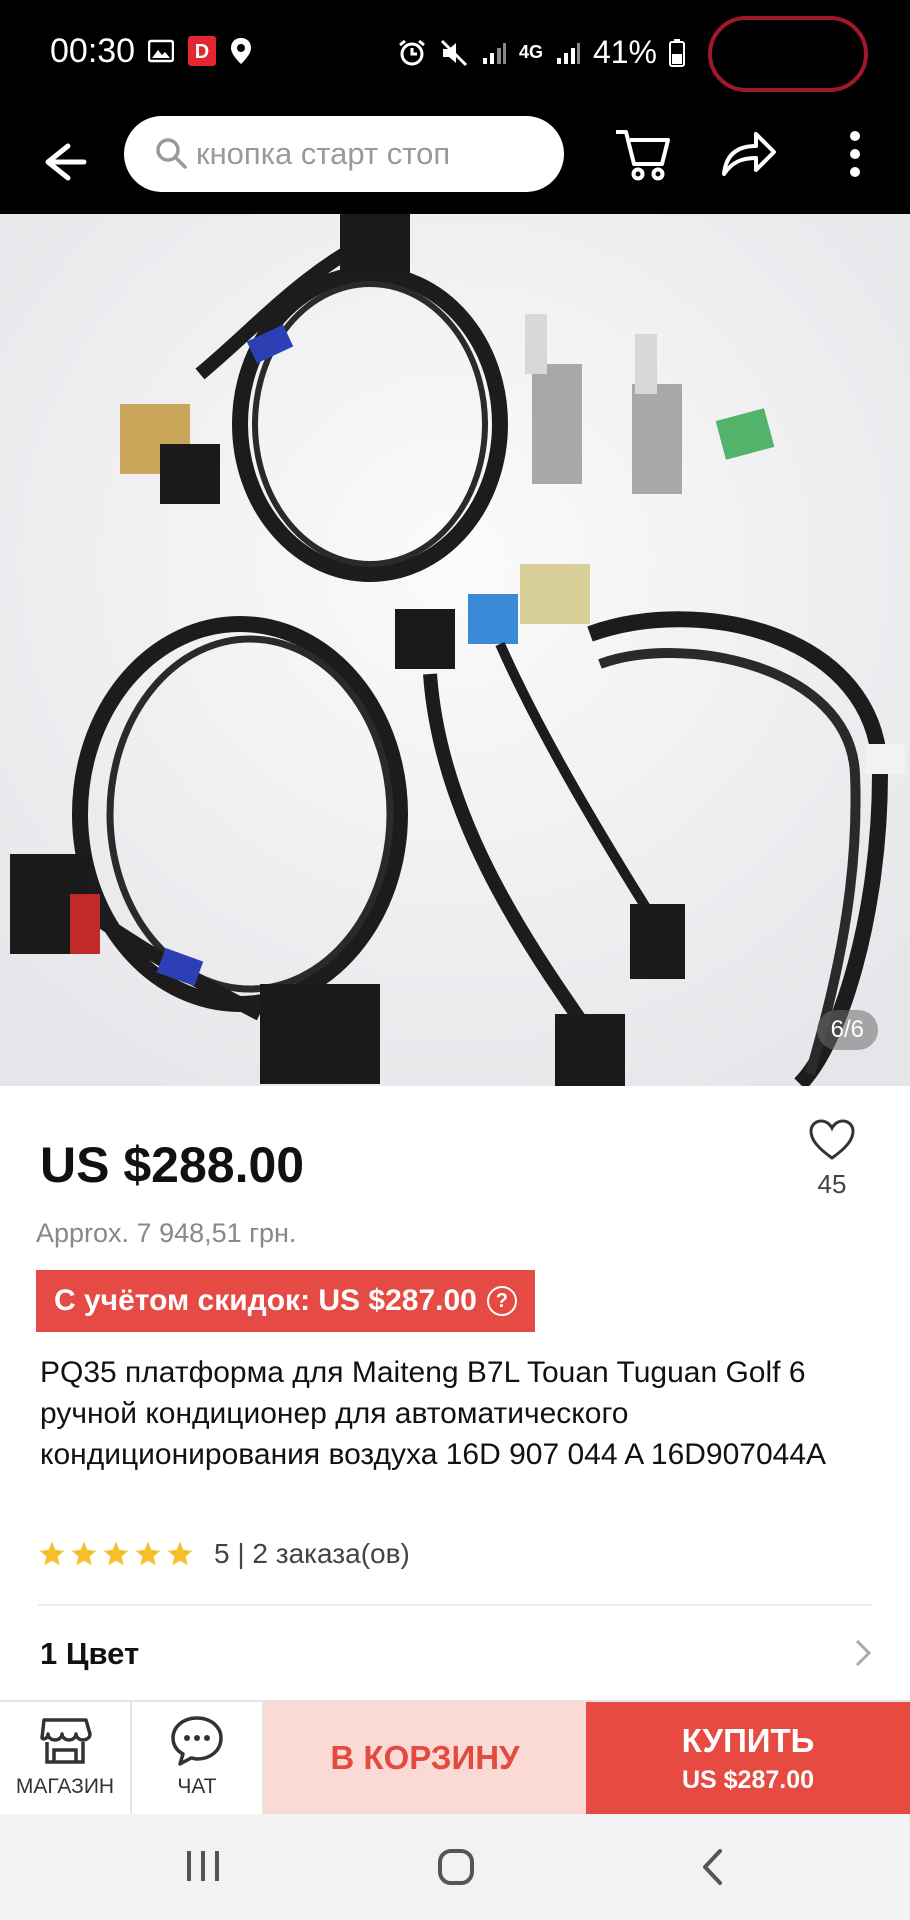 The height and width of the screenshot is (1920, 910). I want to click on home-icon, so click(456, 1867).